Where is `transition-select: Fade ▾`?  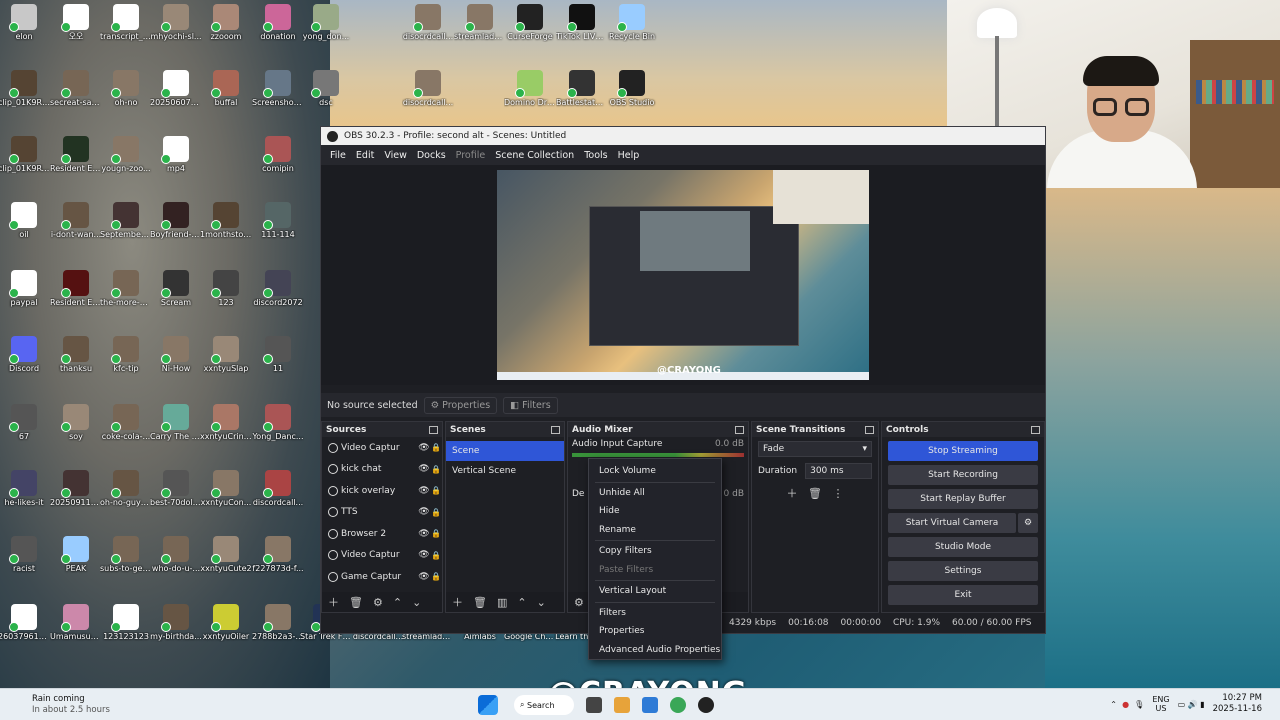
transition-select: Fade ▾ is located at coordinates (815, 449).